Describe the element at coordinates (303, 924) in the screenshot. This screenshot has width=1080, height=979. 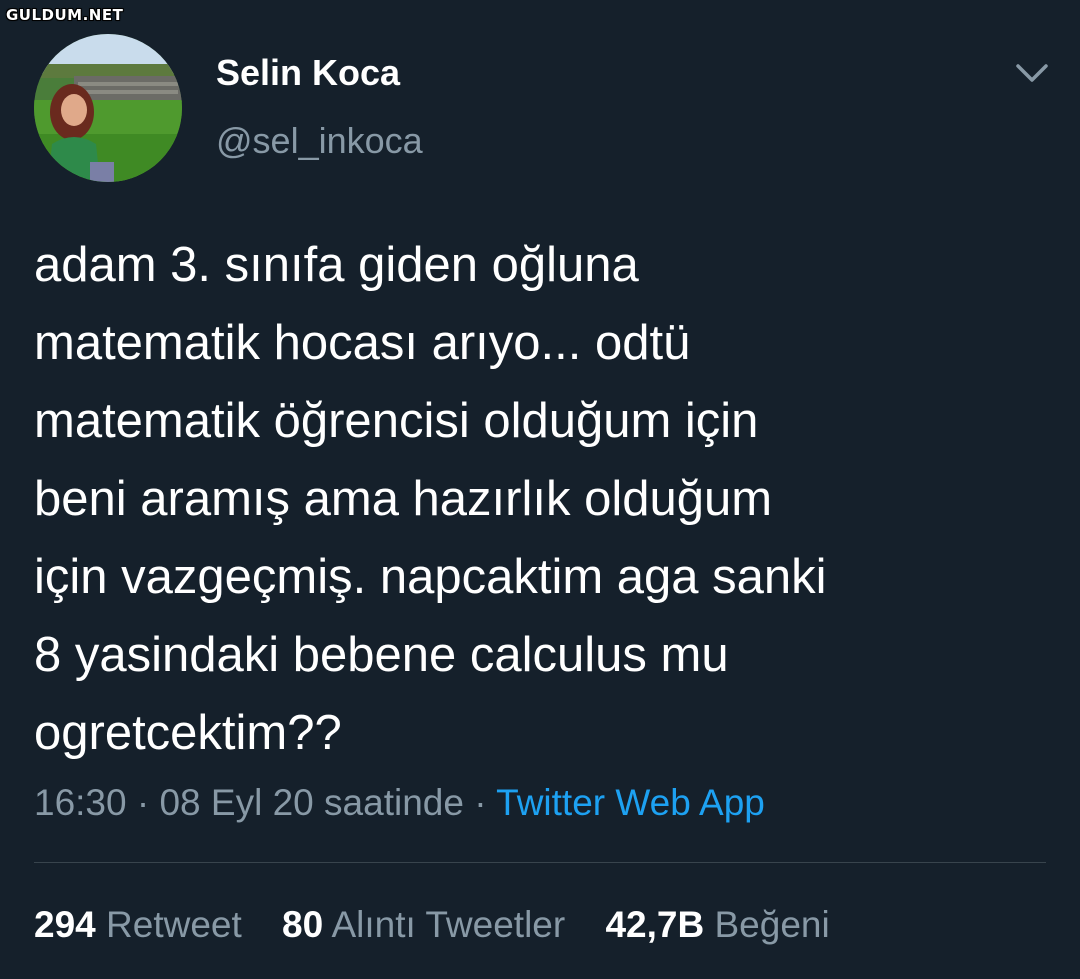
I see `quote-tweets-count: 80` at that location.